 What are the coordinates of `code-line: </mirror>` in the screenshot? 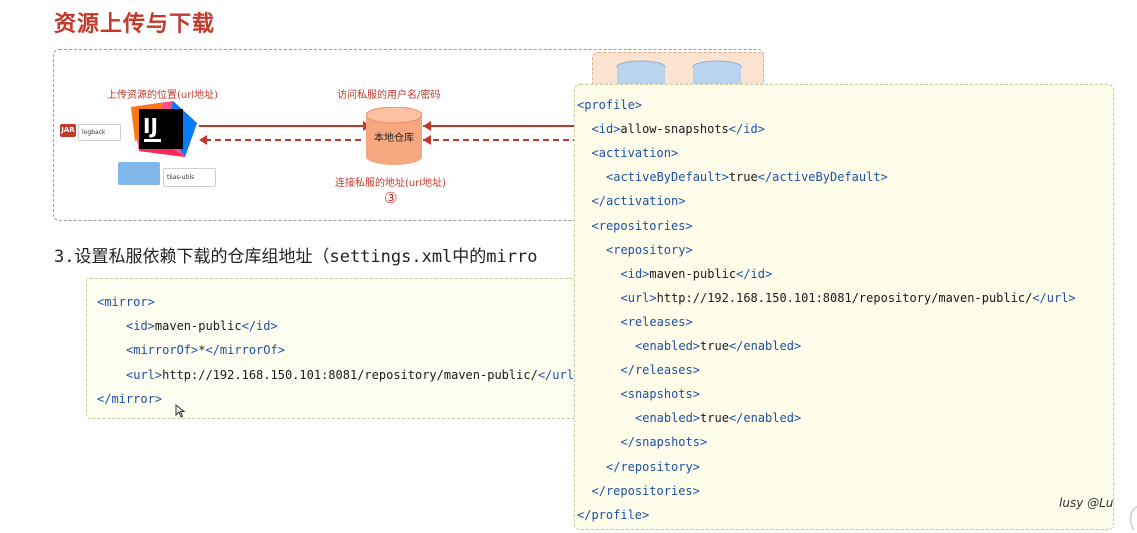 It's located at (129, 399).